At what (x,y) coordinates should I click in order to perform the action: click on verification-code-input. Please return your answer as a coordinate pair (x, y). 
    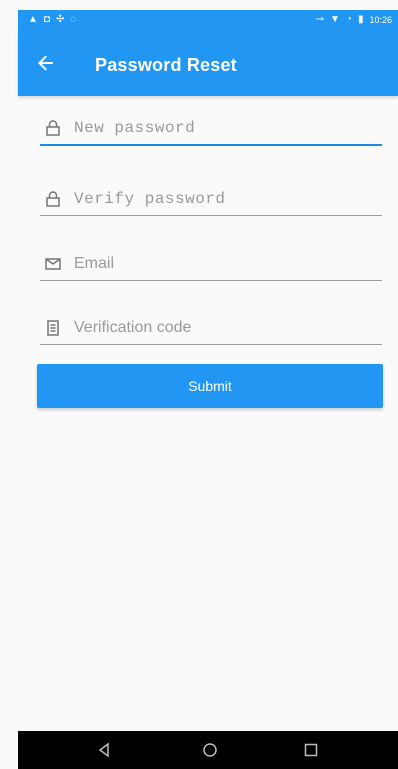
    Looking at the image, I should click on (224, 328).